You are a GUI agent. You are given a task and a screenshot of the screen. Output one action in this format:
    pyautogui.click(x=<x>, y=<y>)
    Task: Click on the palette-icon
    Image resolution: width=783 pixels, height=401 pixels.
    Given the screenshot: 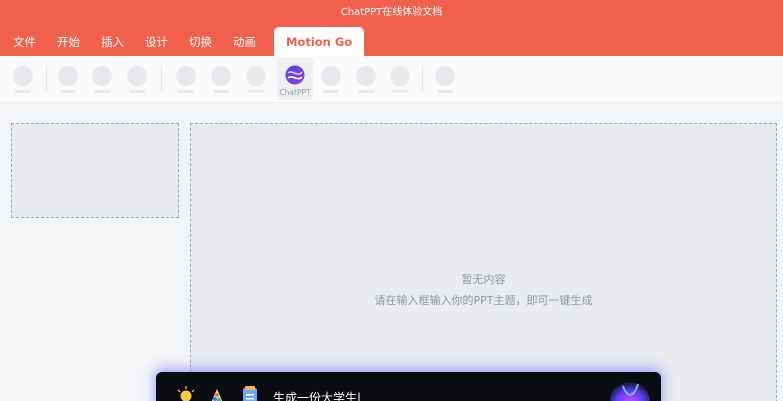 What is the action you would take?
    pyautogui.click(x=217, y=395)
    